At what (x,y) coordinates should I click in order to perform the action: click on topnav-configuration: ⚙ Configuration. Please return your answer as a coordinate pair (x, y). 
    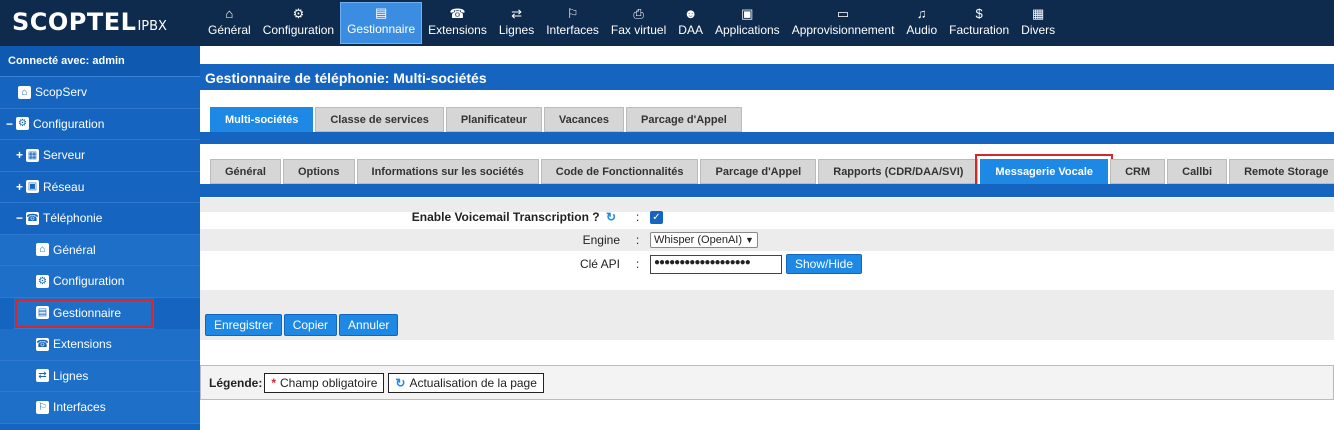
    Looking at the image, I should click on (298, 23).